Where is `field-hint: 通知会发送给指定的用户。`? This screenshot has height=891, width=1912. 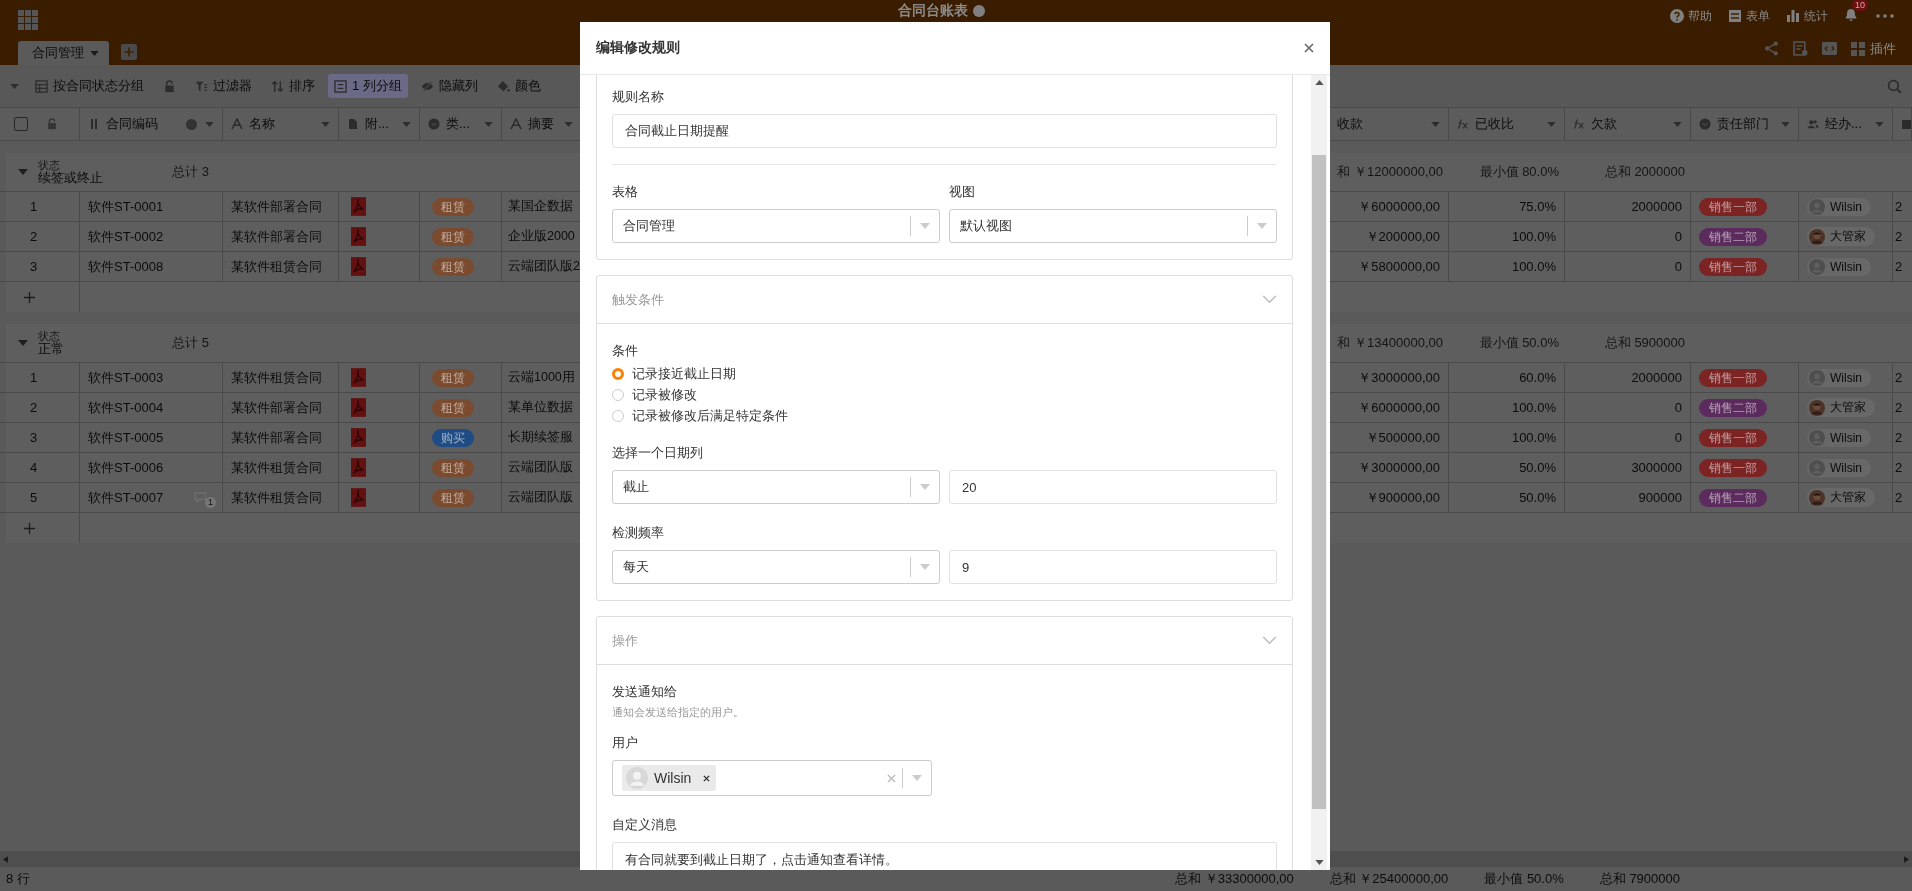 field-hint: 通知会发送给指定的用户。 is located at coordinates (678, 712).